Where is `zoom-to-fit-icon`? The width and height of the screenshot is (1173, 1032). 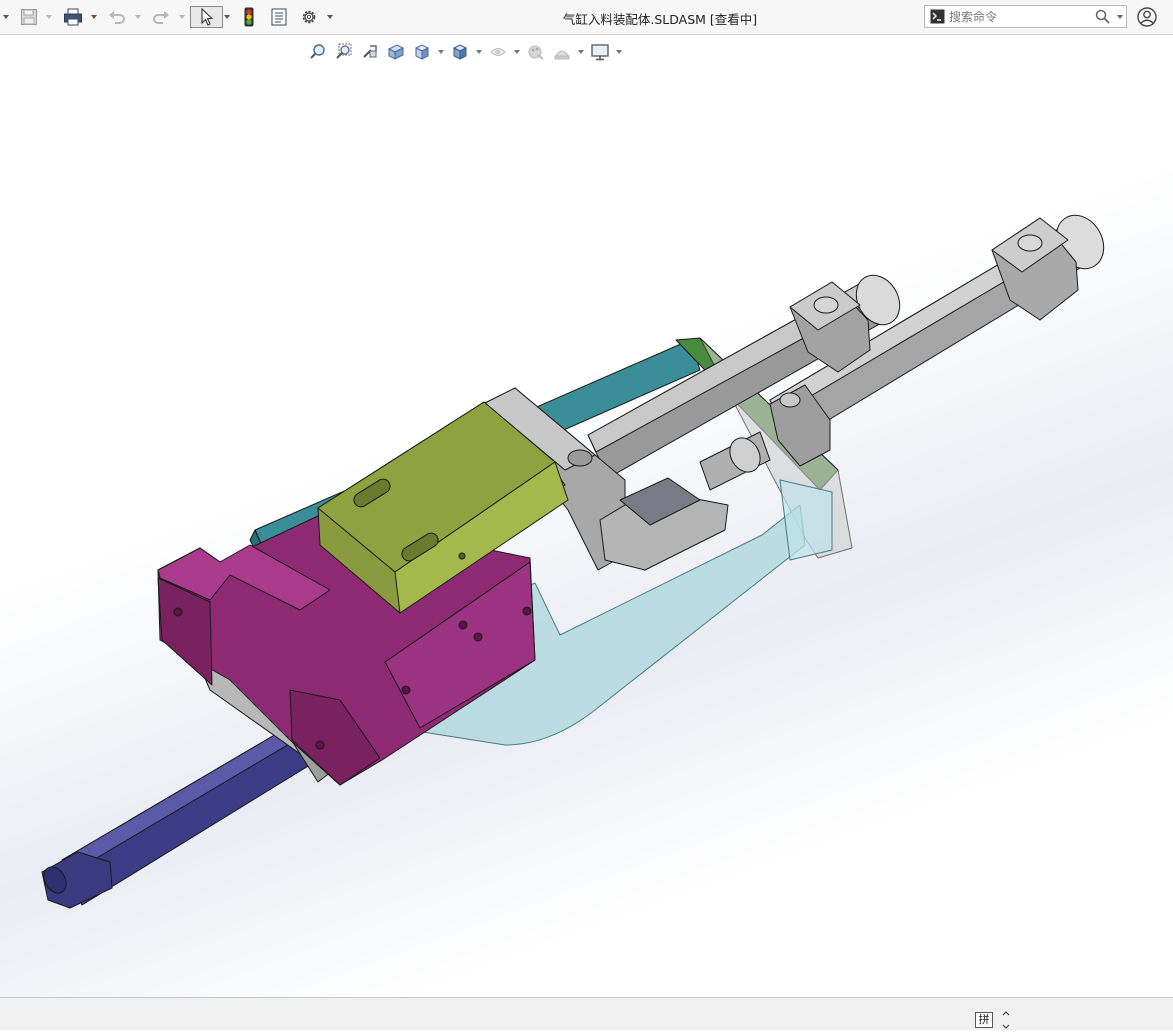
zoom-to-fit-icon is located at coordinates (317, 51).